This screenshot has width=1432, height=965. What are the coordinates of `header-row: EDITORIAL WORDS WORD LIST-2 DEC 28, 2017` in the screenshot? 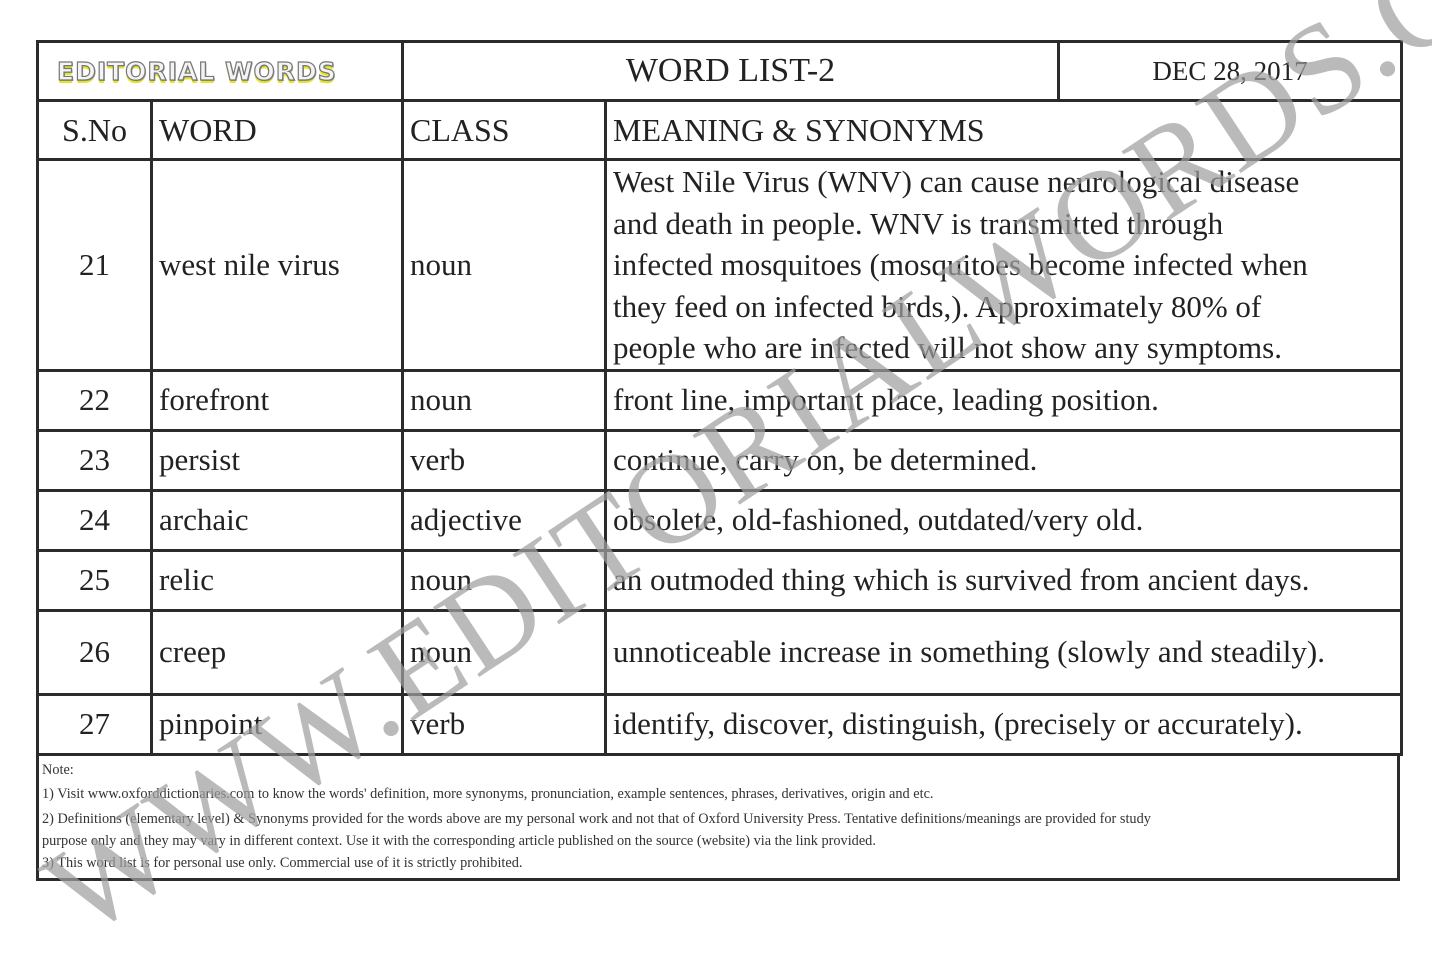 It's located at (719, 71).